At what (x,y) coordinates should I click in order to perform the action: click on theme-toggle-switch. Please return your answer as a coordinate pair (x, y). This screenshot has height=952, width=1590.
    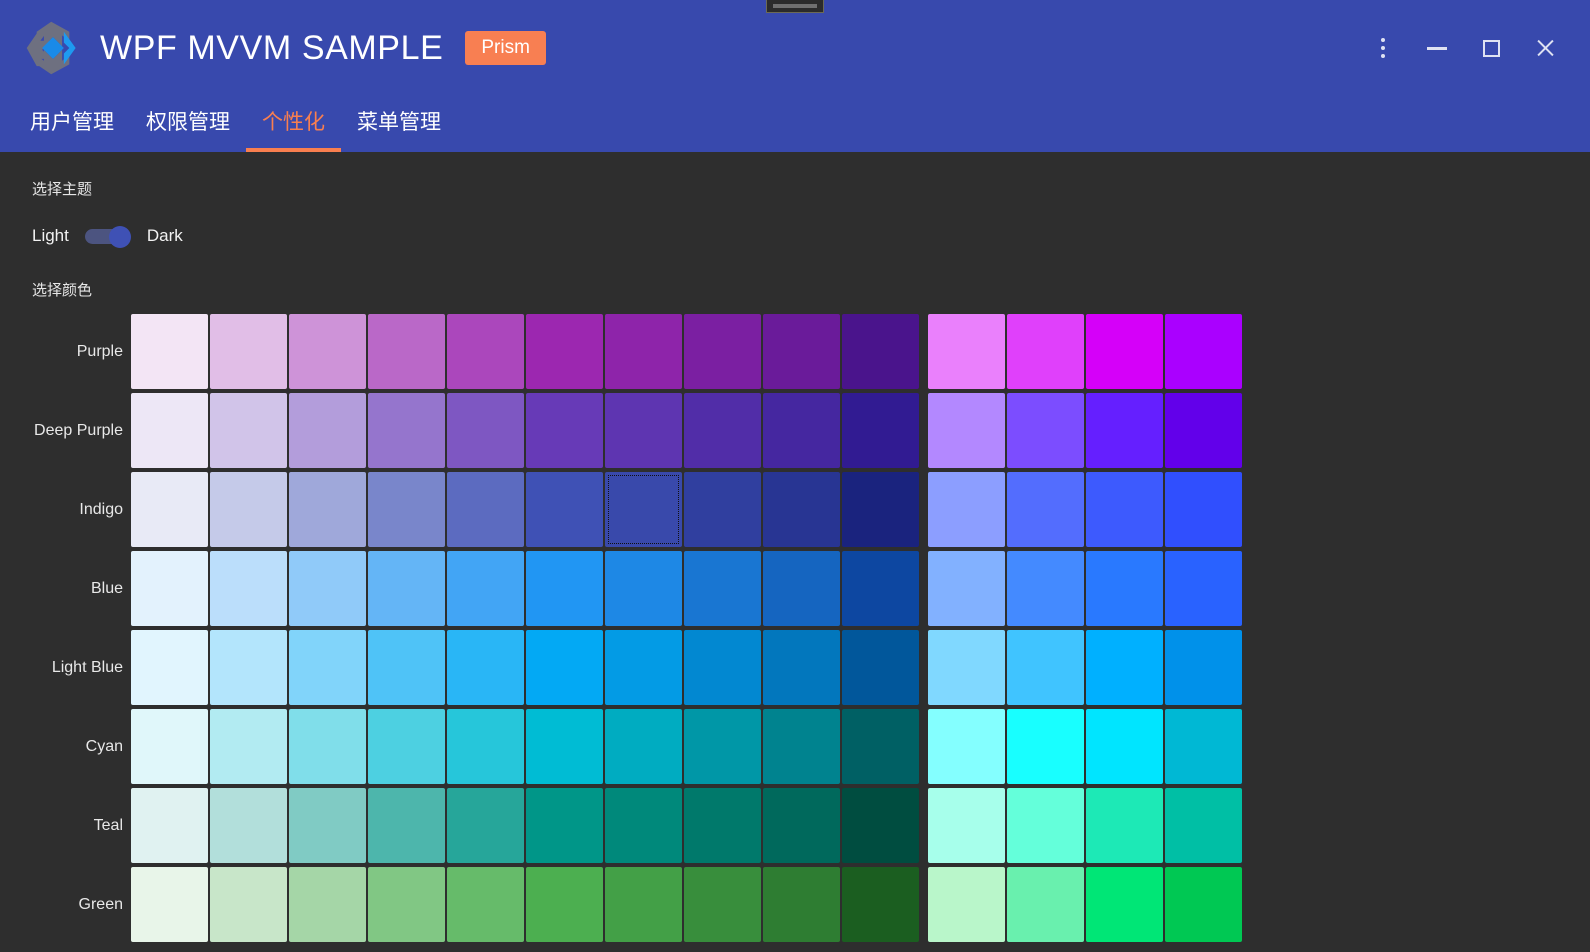
    Looking at the image, I should click on (107, 237).